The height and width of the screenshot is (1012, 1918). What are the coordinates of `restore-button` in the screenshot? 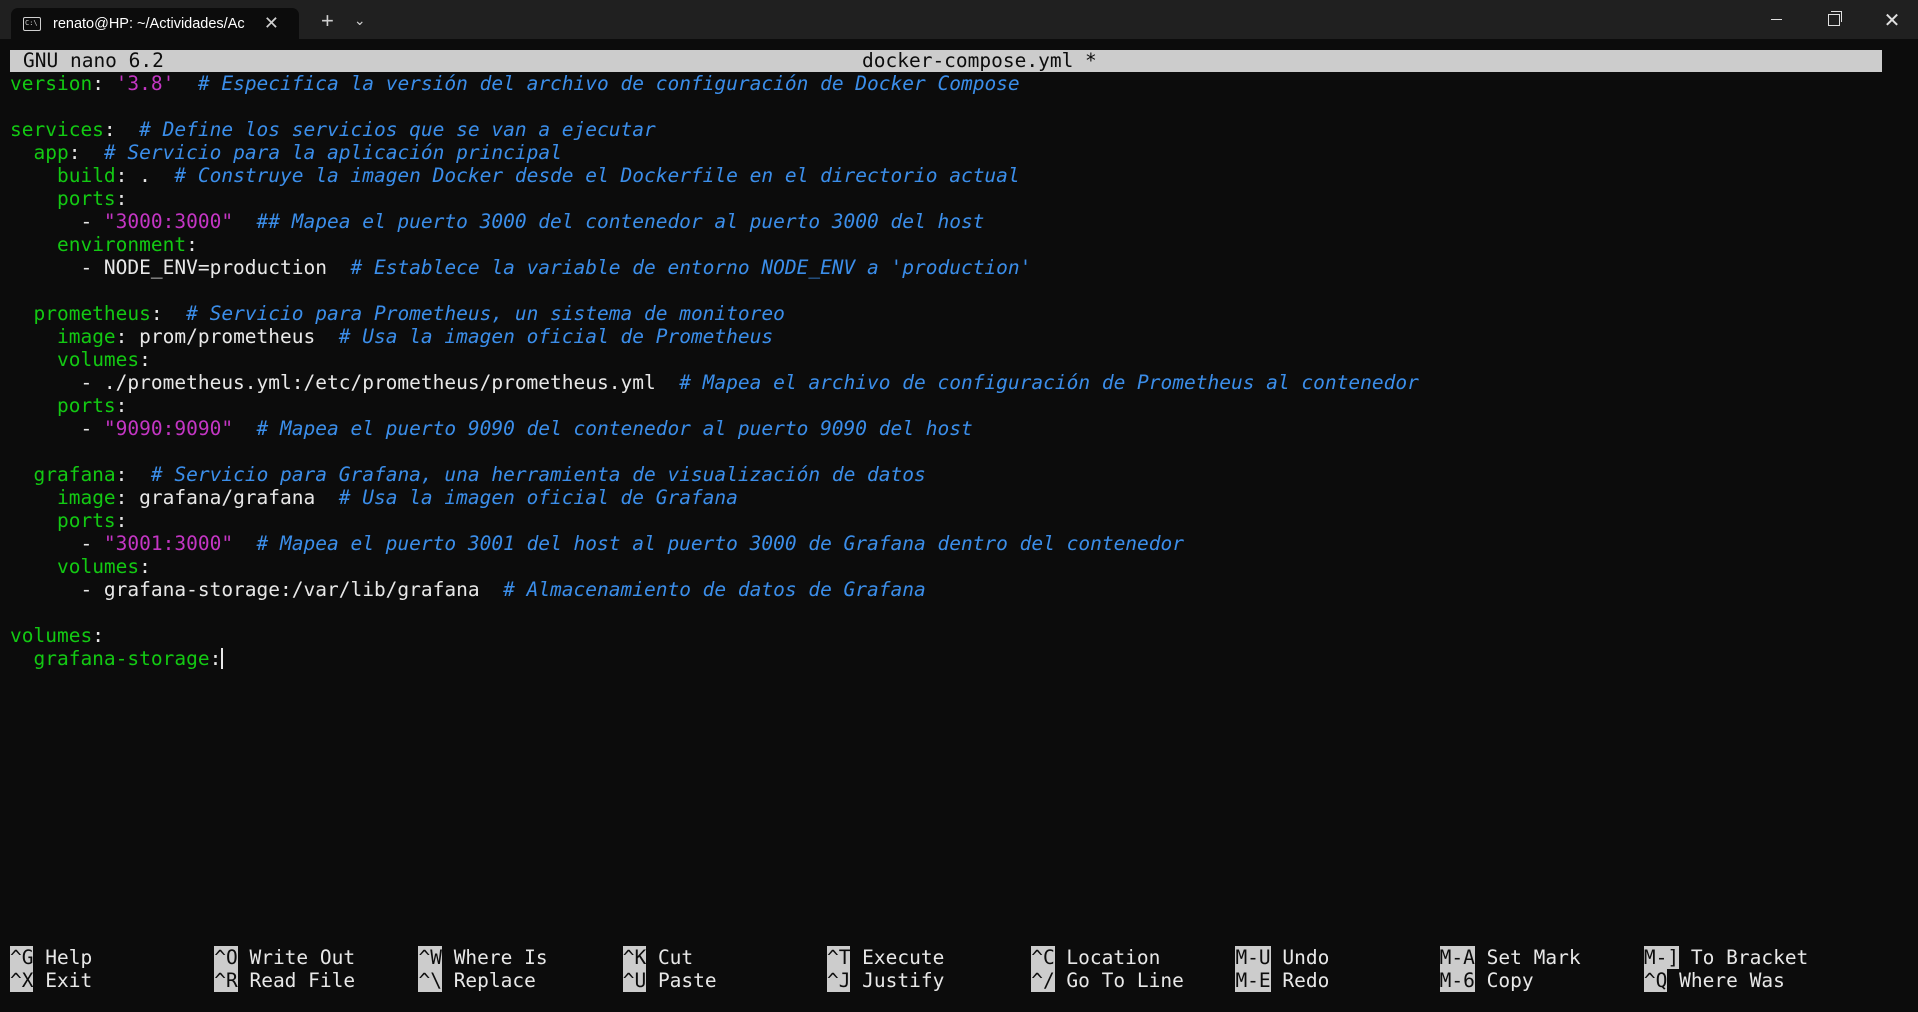 It's located at (1834, 19).